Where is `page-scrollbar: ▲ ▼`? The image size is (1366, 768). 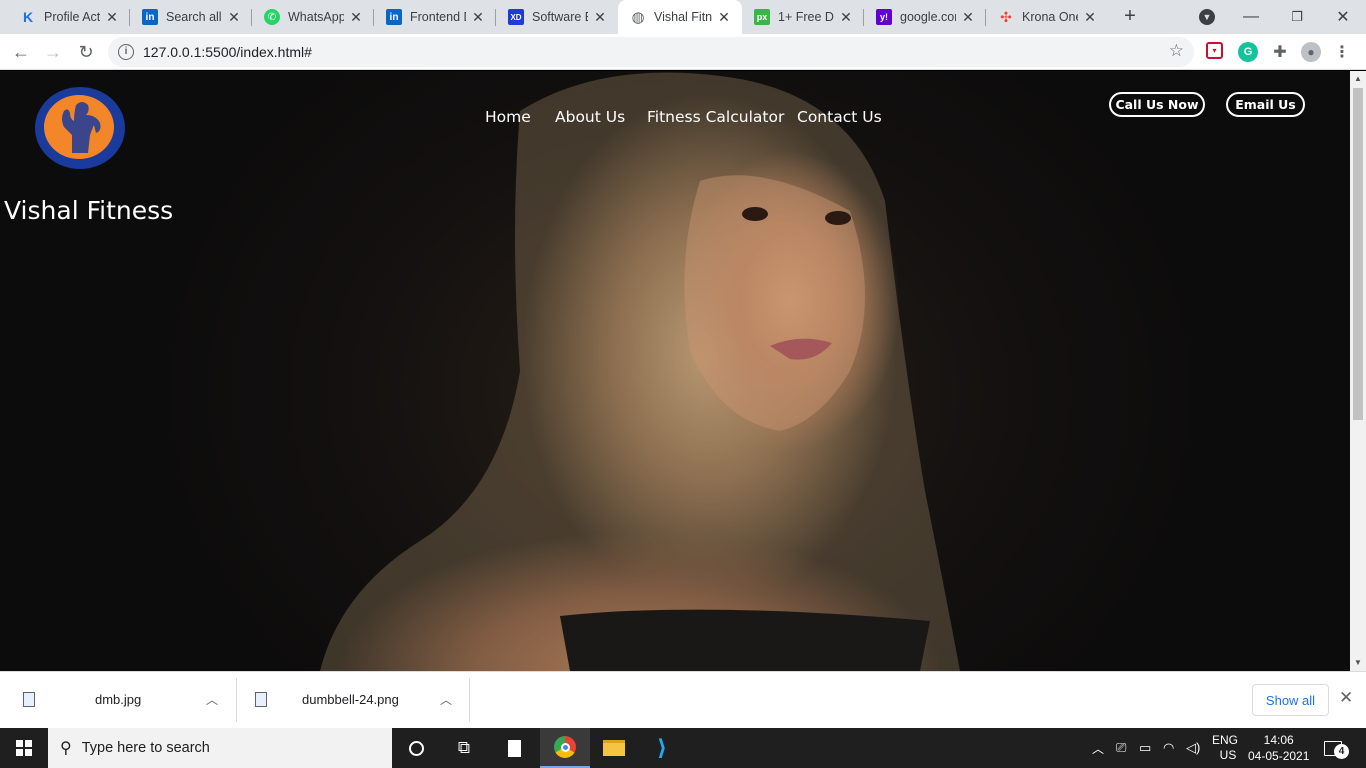
page-scrollbar: ▲ ▼ is located at coordinates (1358, 371).